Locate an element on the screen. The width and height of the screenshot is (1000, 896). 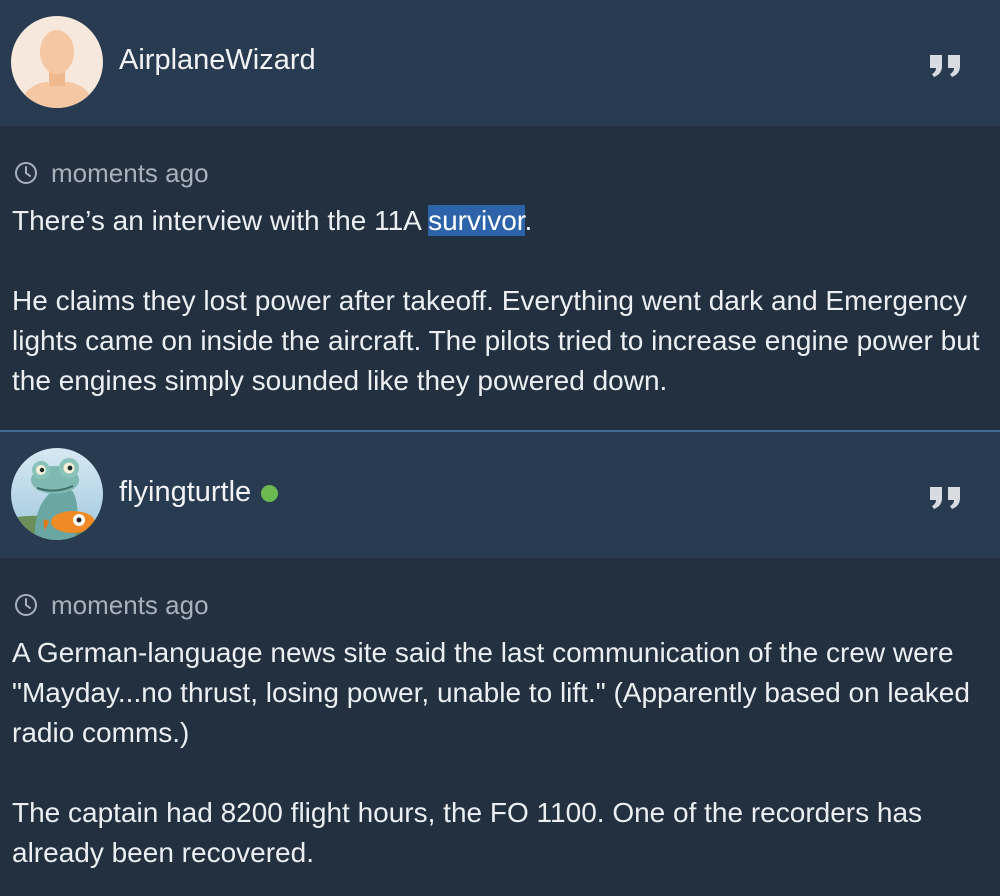
username: AirplaneWizard is located at coordinates (217, 60).